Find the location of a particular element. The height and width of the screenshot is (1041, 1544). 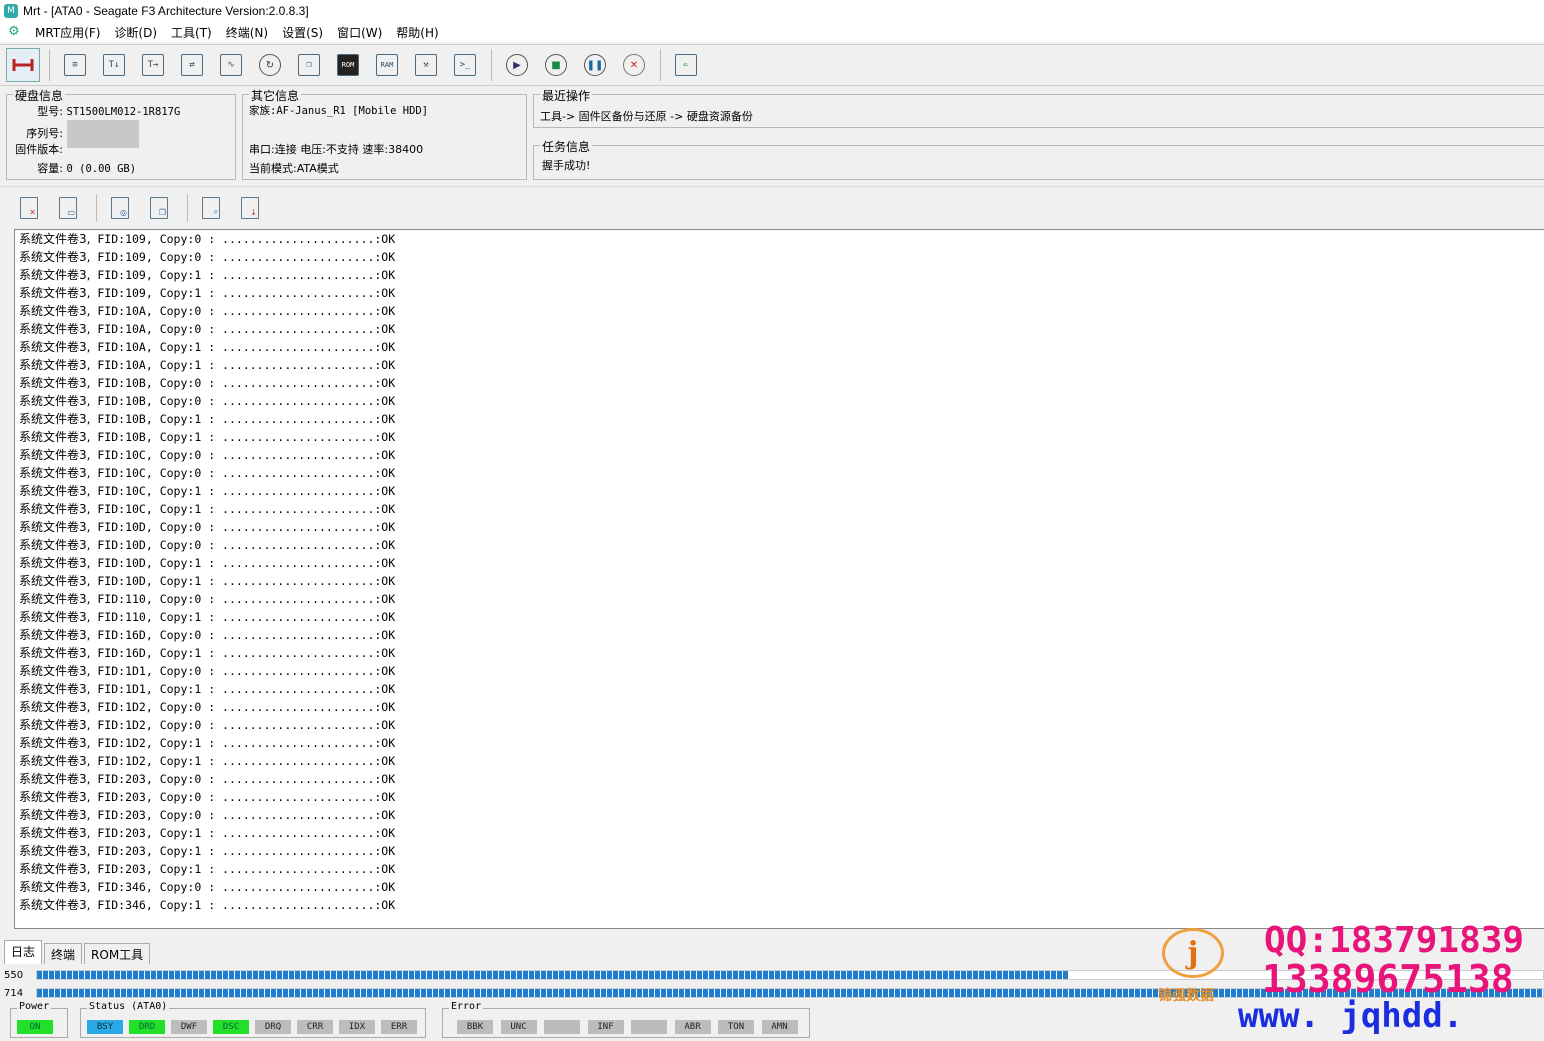

tab-terminal: 终端 is located at coordinates (63, 953).